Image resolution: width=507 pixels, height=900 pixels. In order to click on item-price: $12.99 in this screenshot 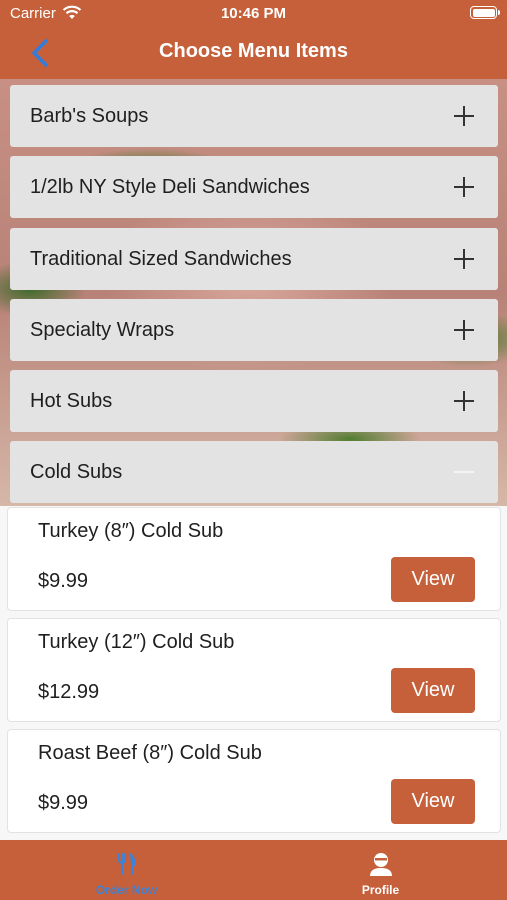, I will do `click(69, 692)`.